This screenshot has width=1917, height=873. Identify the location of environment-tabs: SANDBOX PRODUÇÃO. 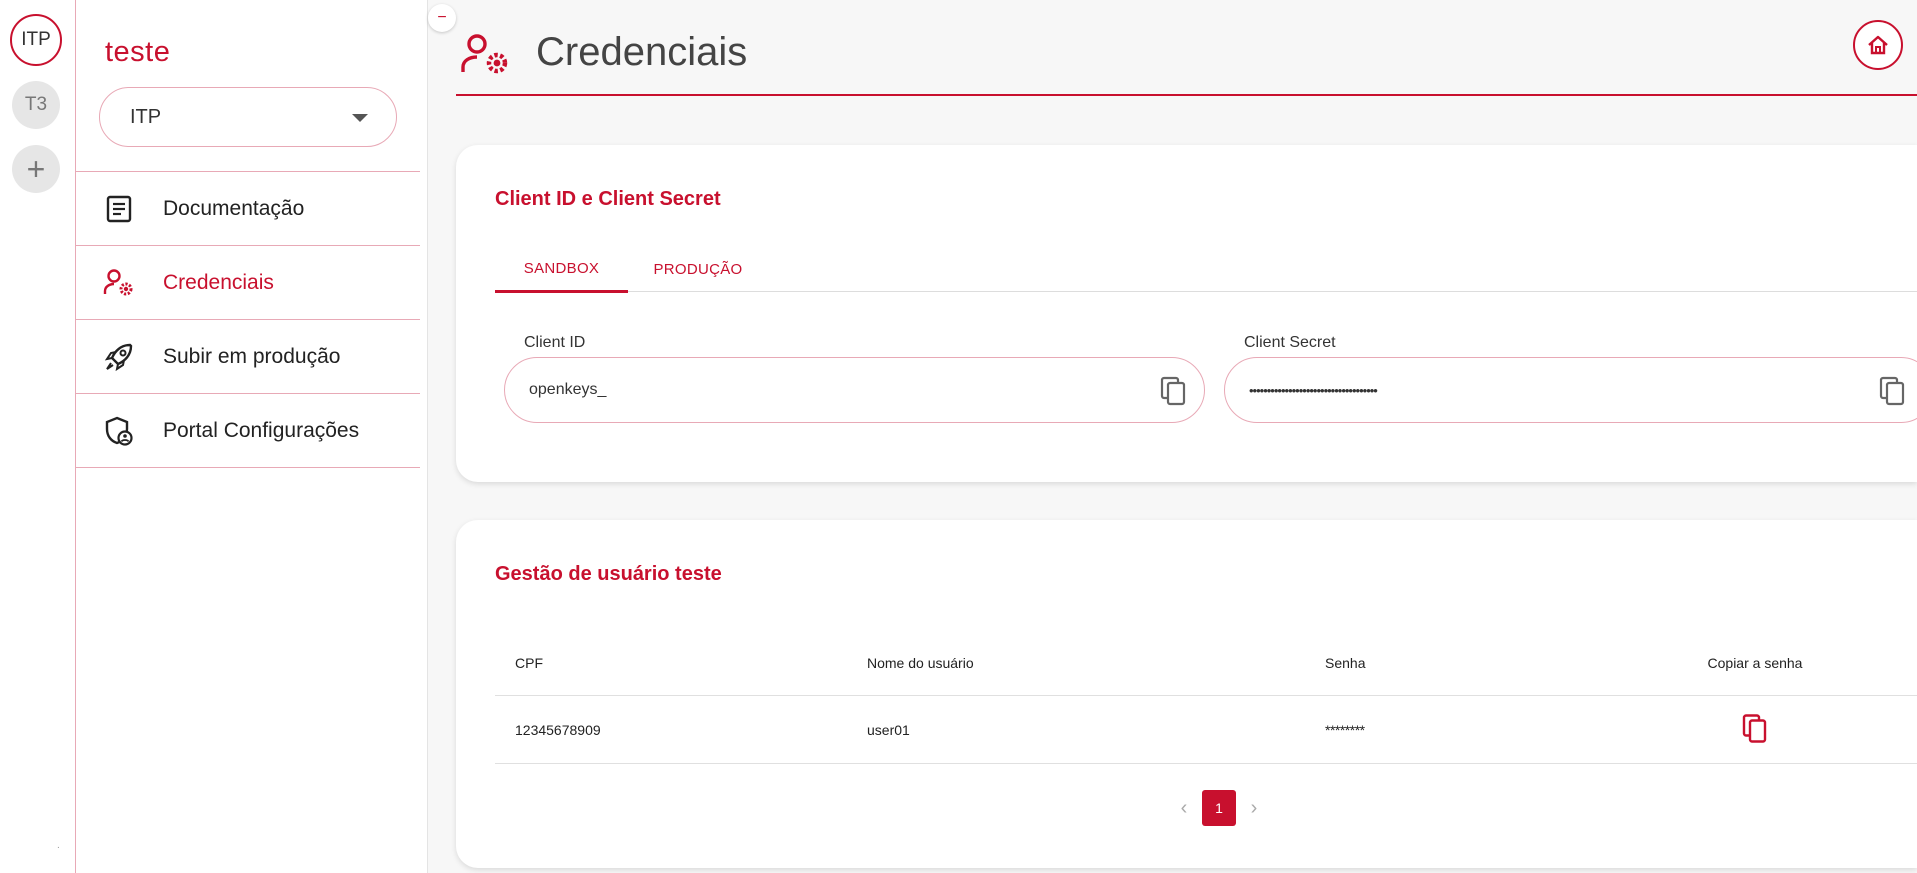
(1206, 269).